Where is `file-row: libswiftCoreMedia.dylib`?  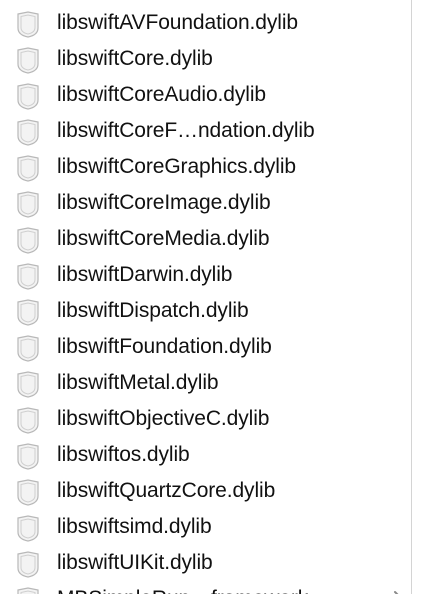
file-row: libswiftCoreMedia.dylib is located at coordinates (205, 239).